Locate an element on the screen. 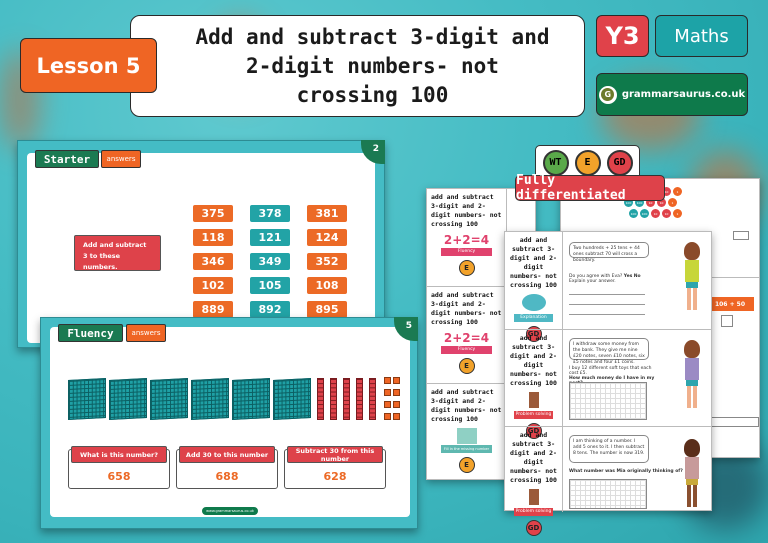 This screenshot has width=768, height=543. number-cell: 381 is located at coordinates (327, 213).